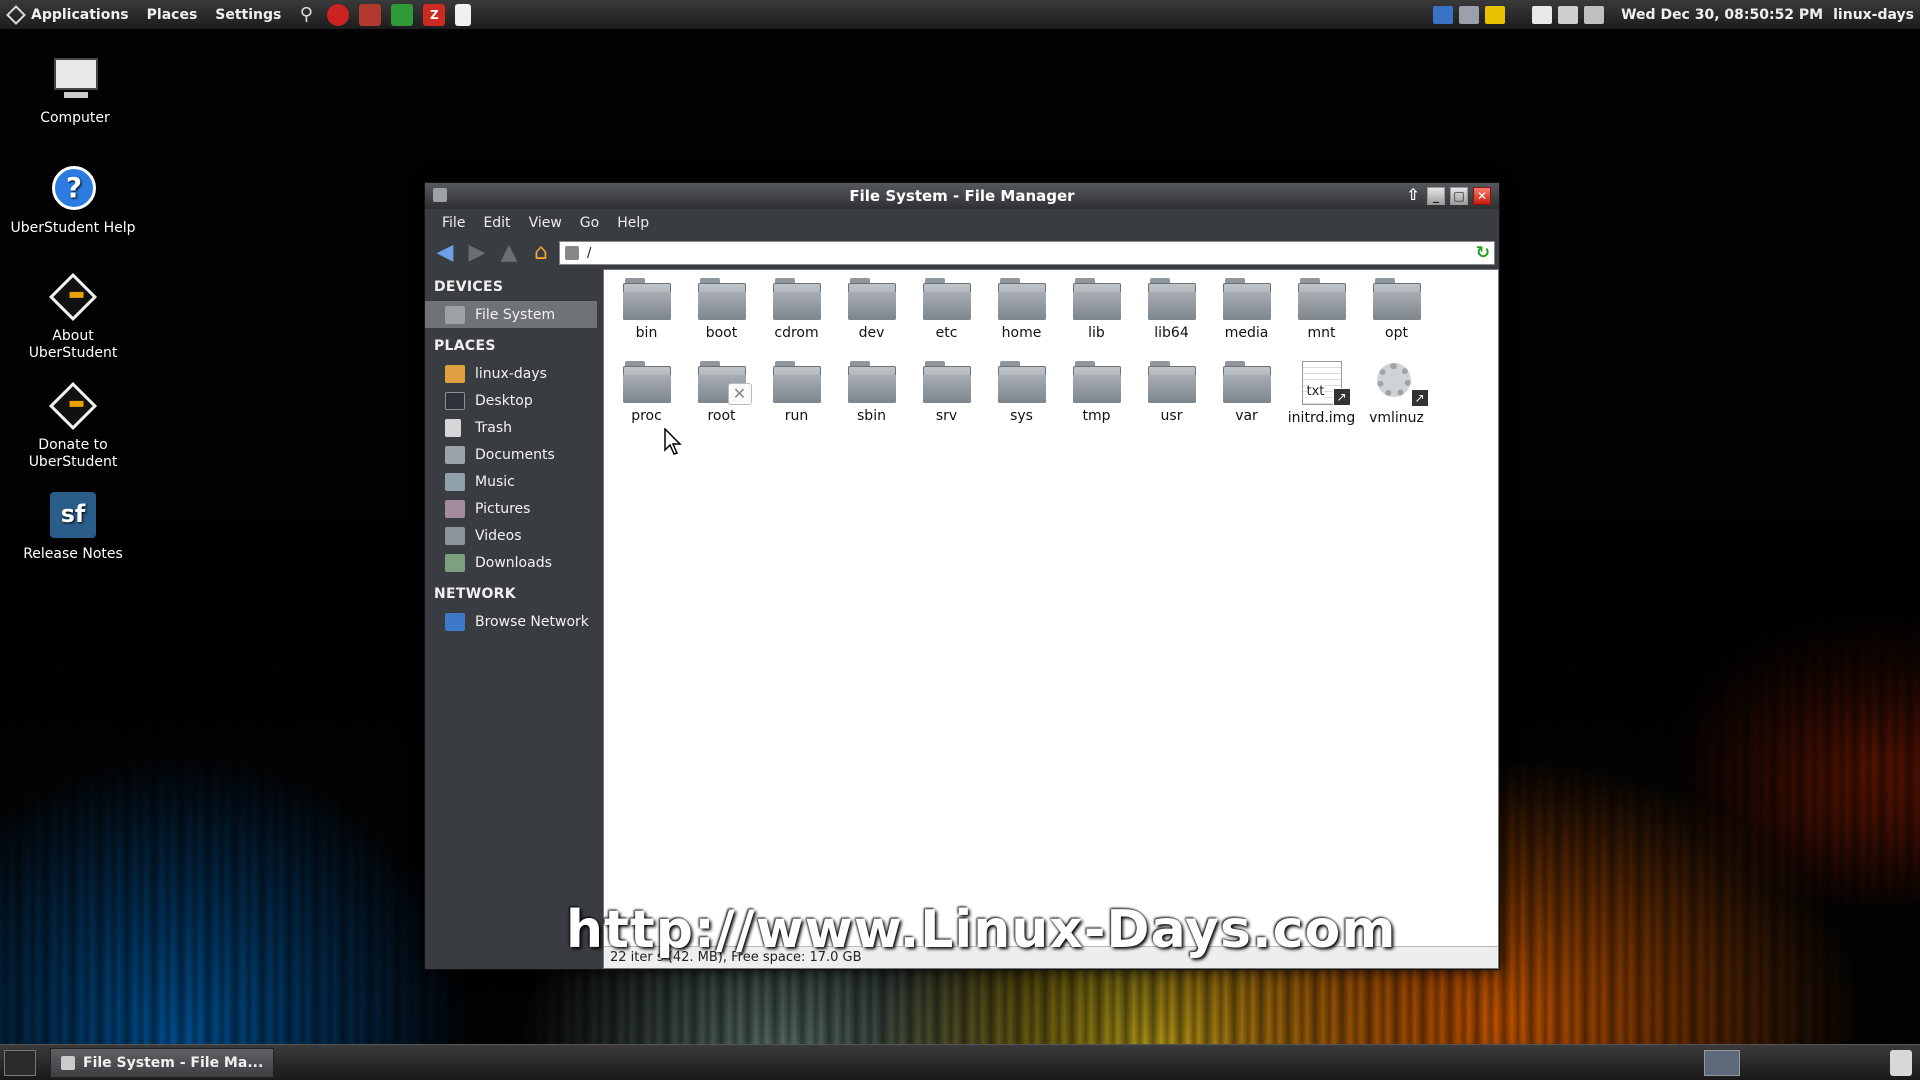 This screenshot has width=1920, height=1080. What do you see at coordinates (172, 15) in the screenshot?
I see `places-menu: Places` at bounding box center [172, 15].